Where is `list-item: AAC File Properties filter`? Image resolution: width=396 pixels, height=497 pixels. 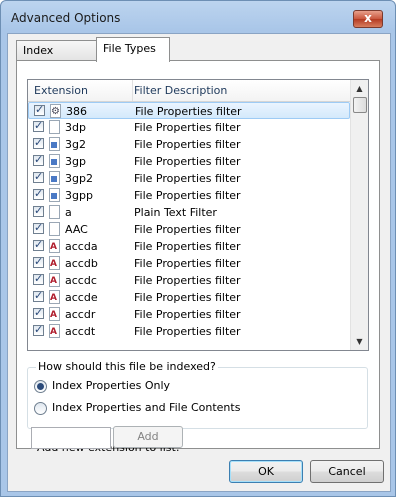 list-item: AAC File Properties filter is located at coordinates (189, 228).